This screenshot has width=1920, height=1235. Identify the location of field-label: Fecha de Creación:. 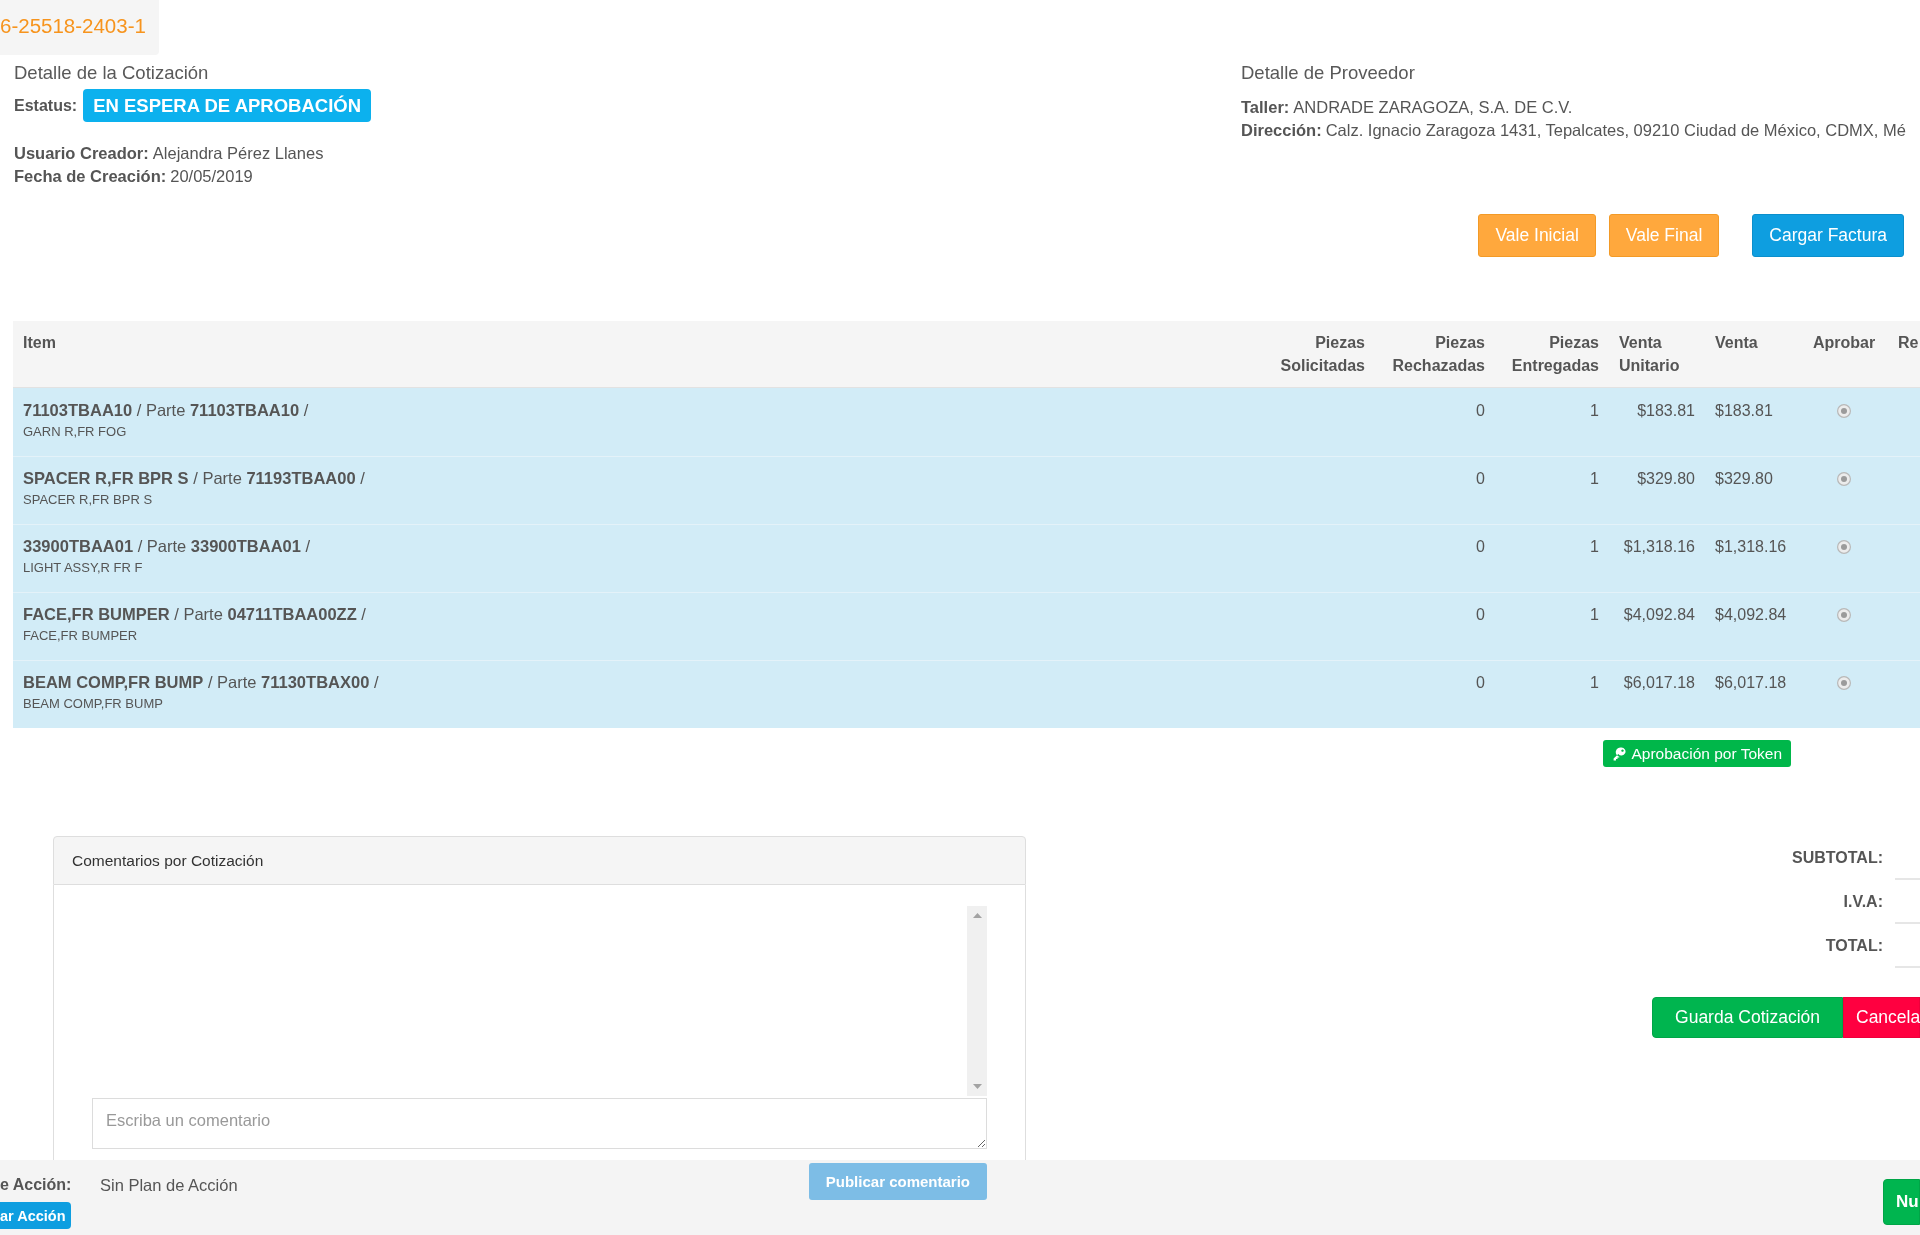
(90, 176).